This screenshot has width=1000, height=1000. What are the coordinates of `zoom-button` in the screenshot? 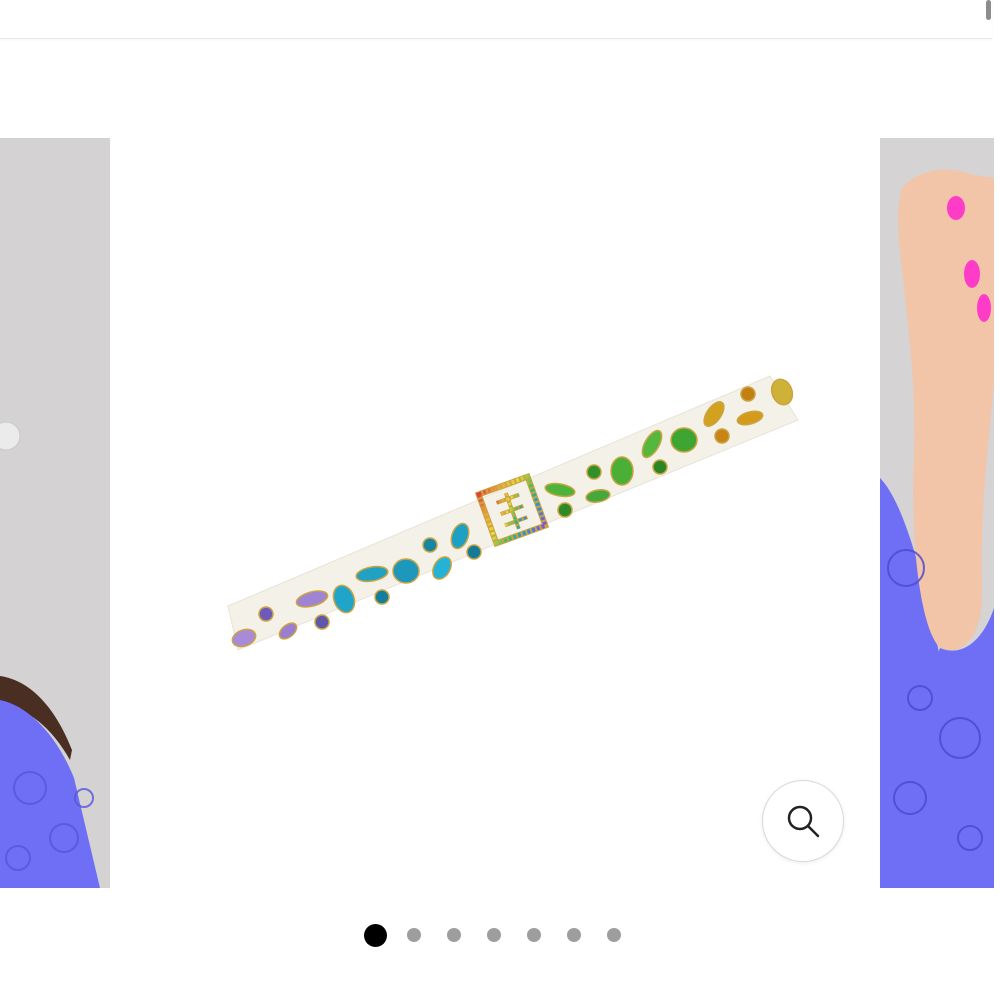 It's located at (803, 821).